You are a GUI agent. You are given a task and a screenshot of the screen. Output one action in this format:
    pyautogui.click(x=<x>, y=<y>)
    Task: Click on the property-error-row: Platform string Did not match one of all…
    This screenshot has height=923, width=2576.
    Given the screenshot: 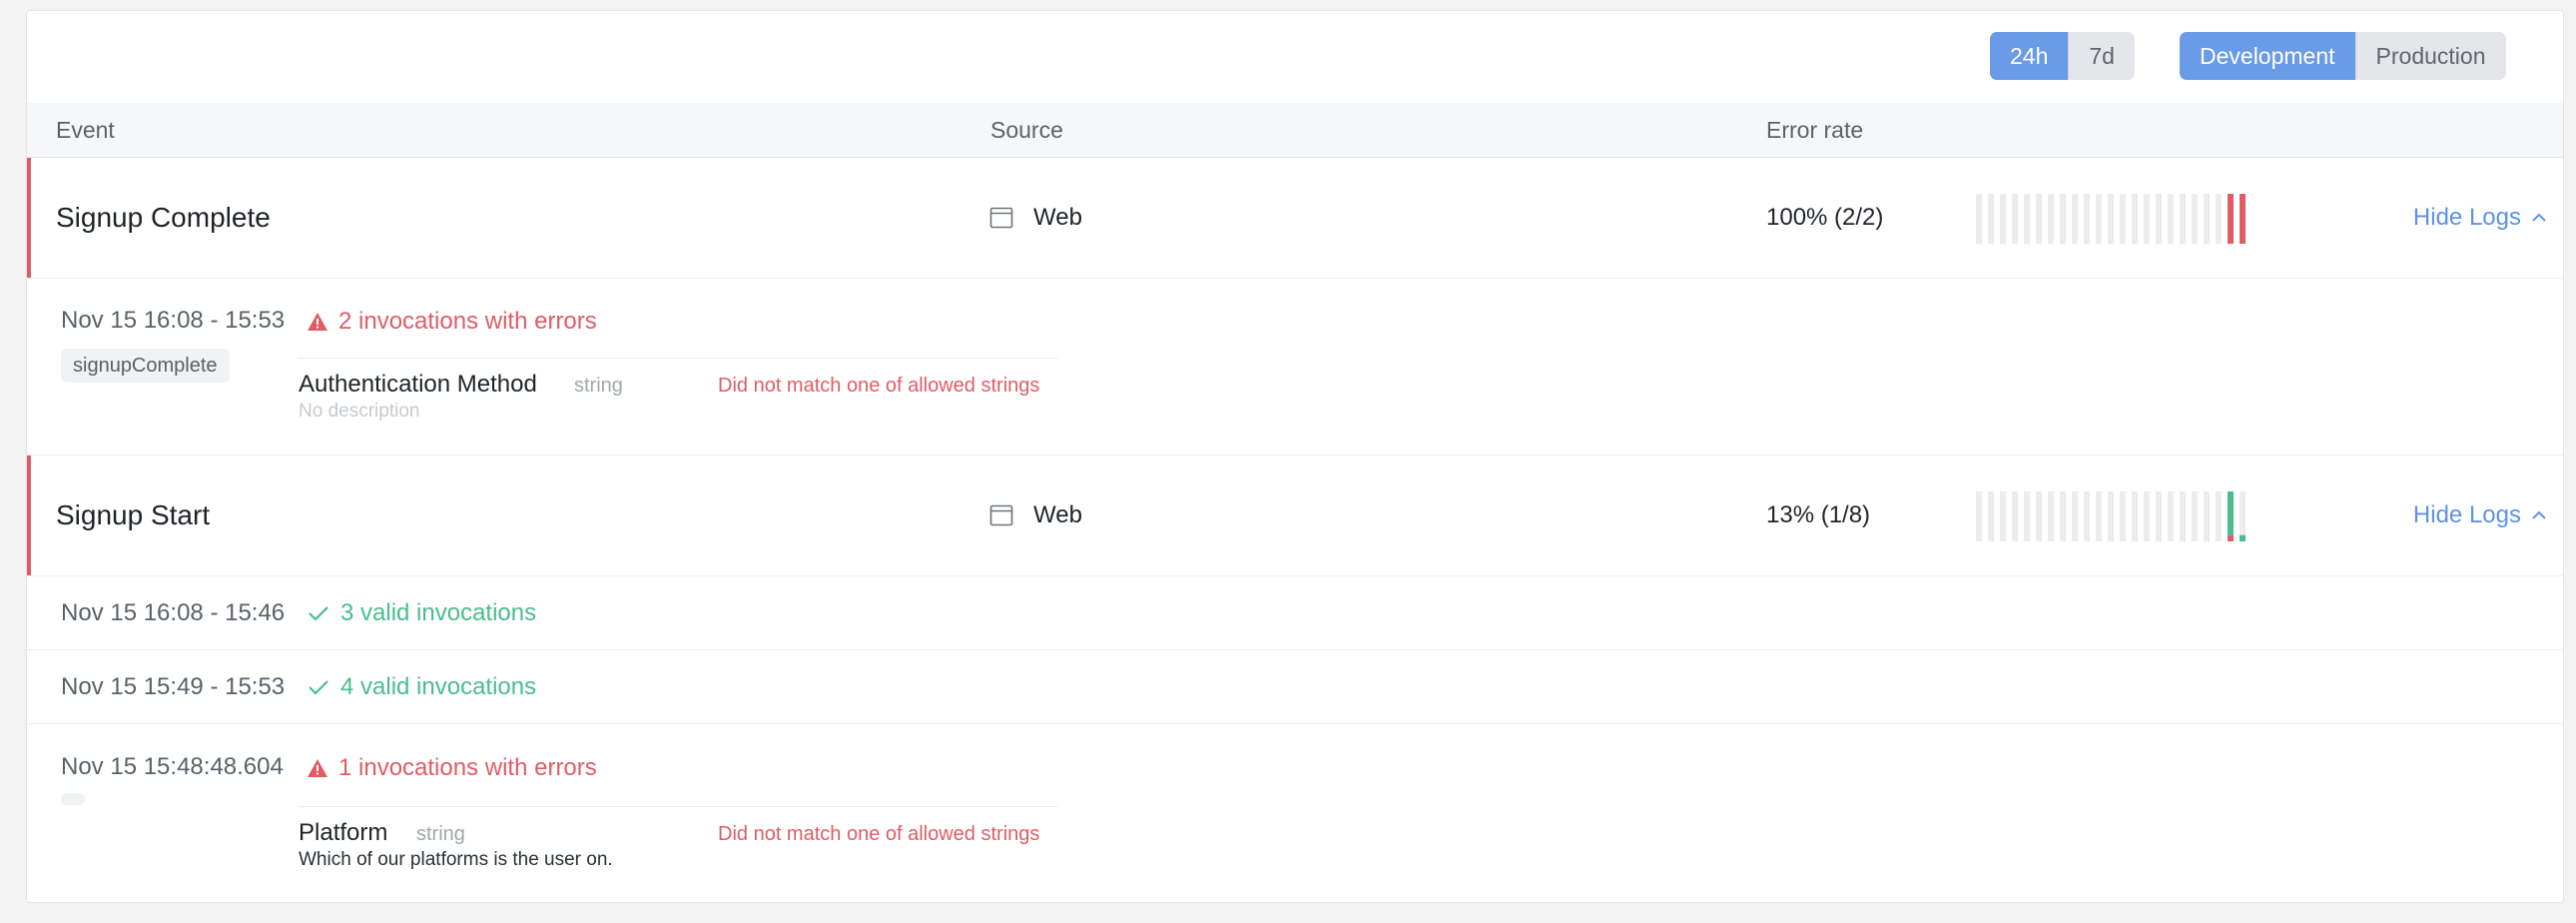 What is the action you would take?
    pyautogui.click(x=678, y=838)
    